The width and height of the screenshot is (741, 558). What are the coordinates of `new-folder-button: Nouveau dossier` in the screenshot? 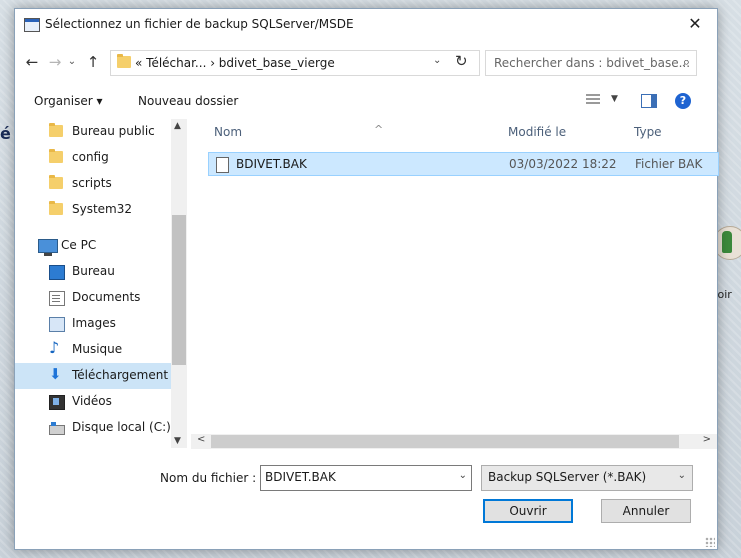 It's located at (188, 101).